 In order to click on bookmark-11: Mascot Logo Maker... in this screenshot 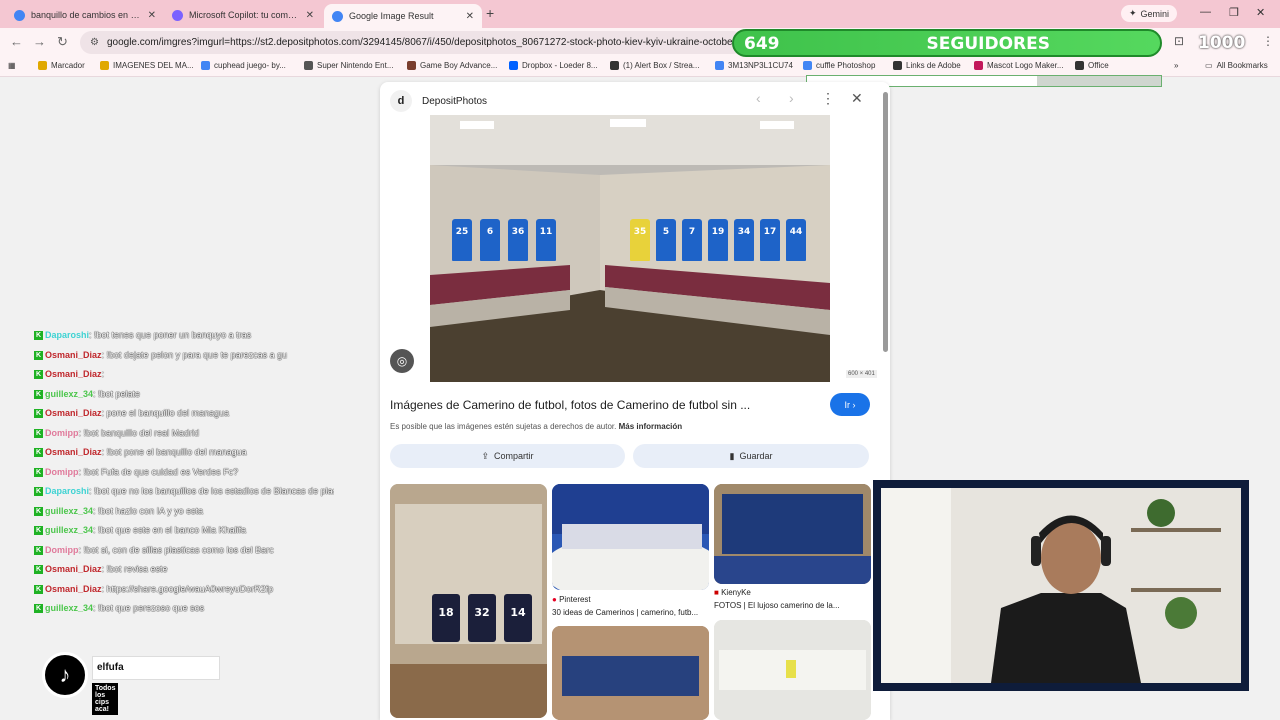, I will do `click(1018, 65)`.